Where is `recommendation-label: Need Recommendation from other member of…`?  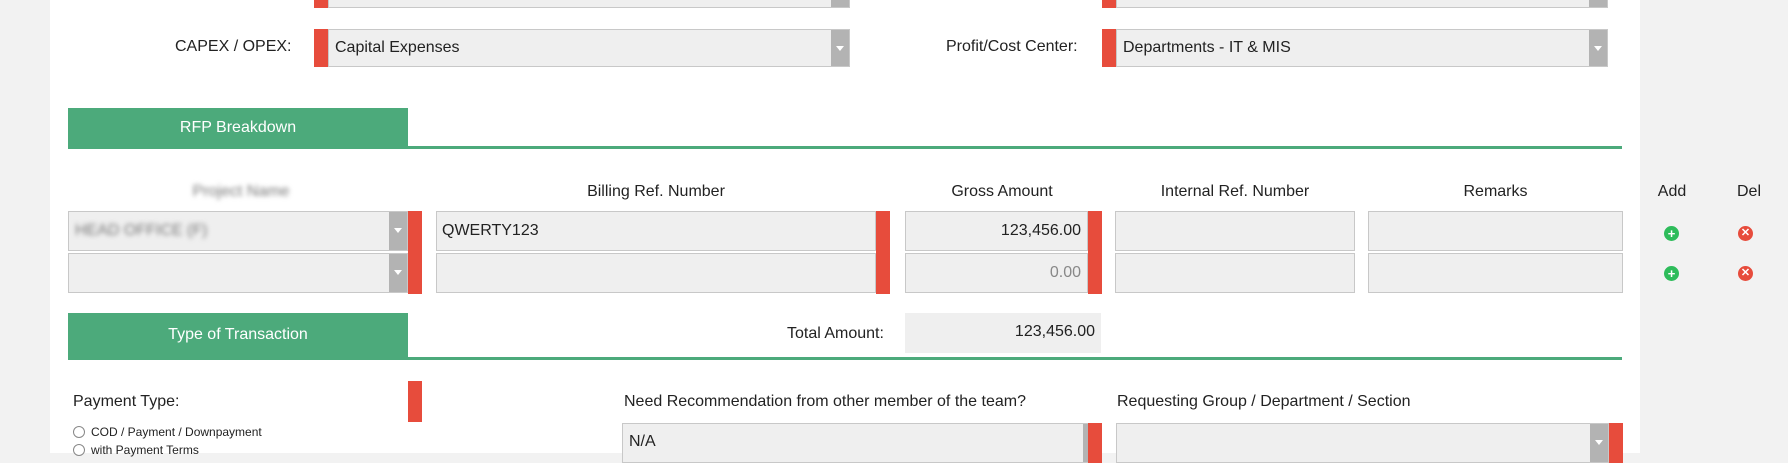
recommendation-label: Need Recommendation from other member of… is located at coordinates (825, 401).